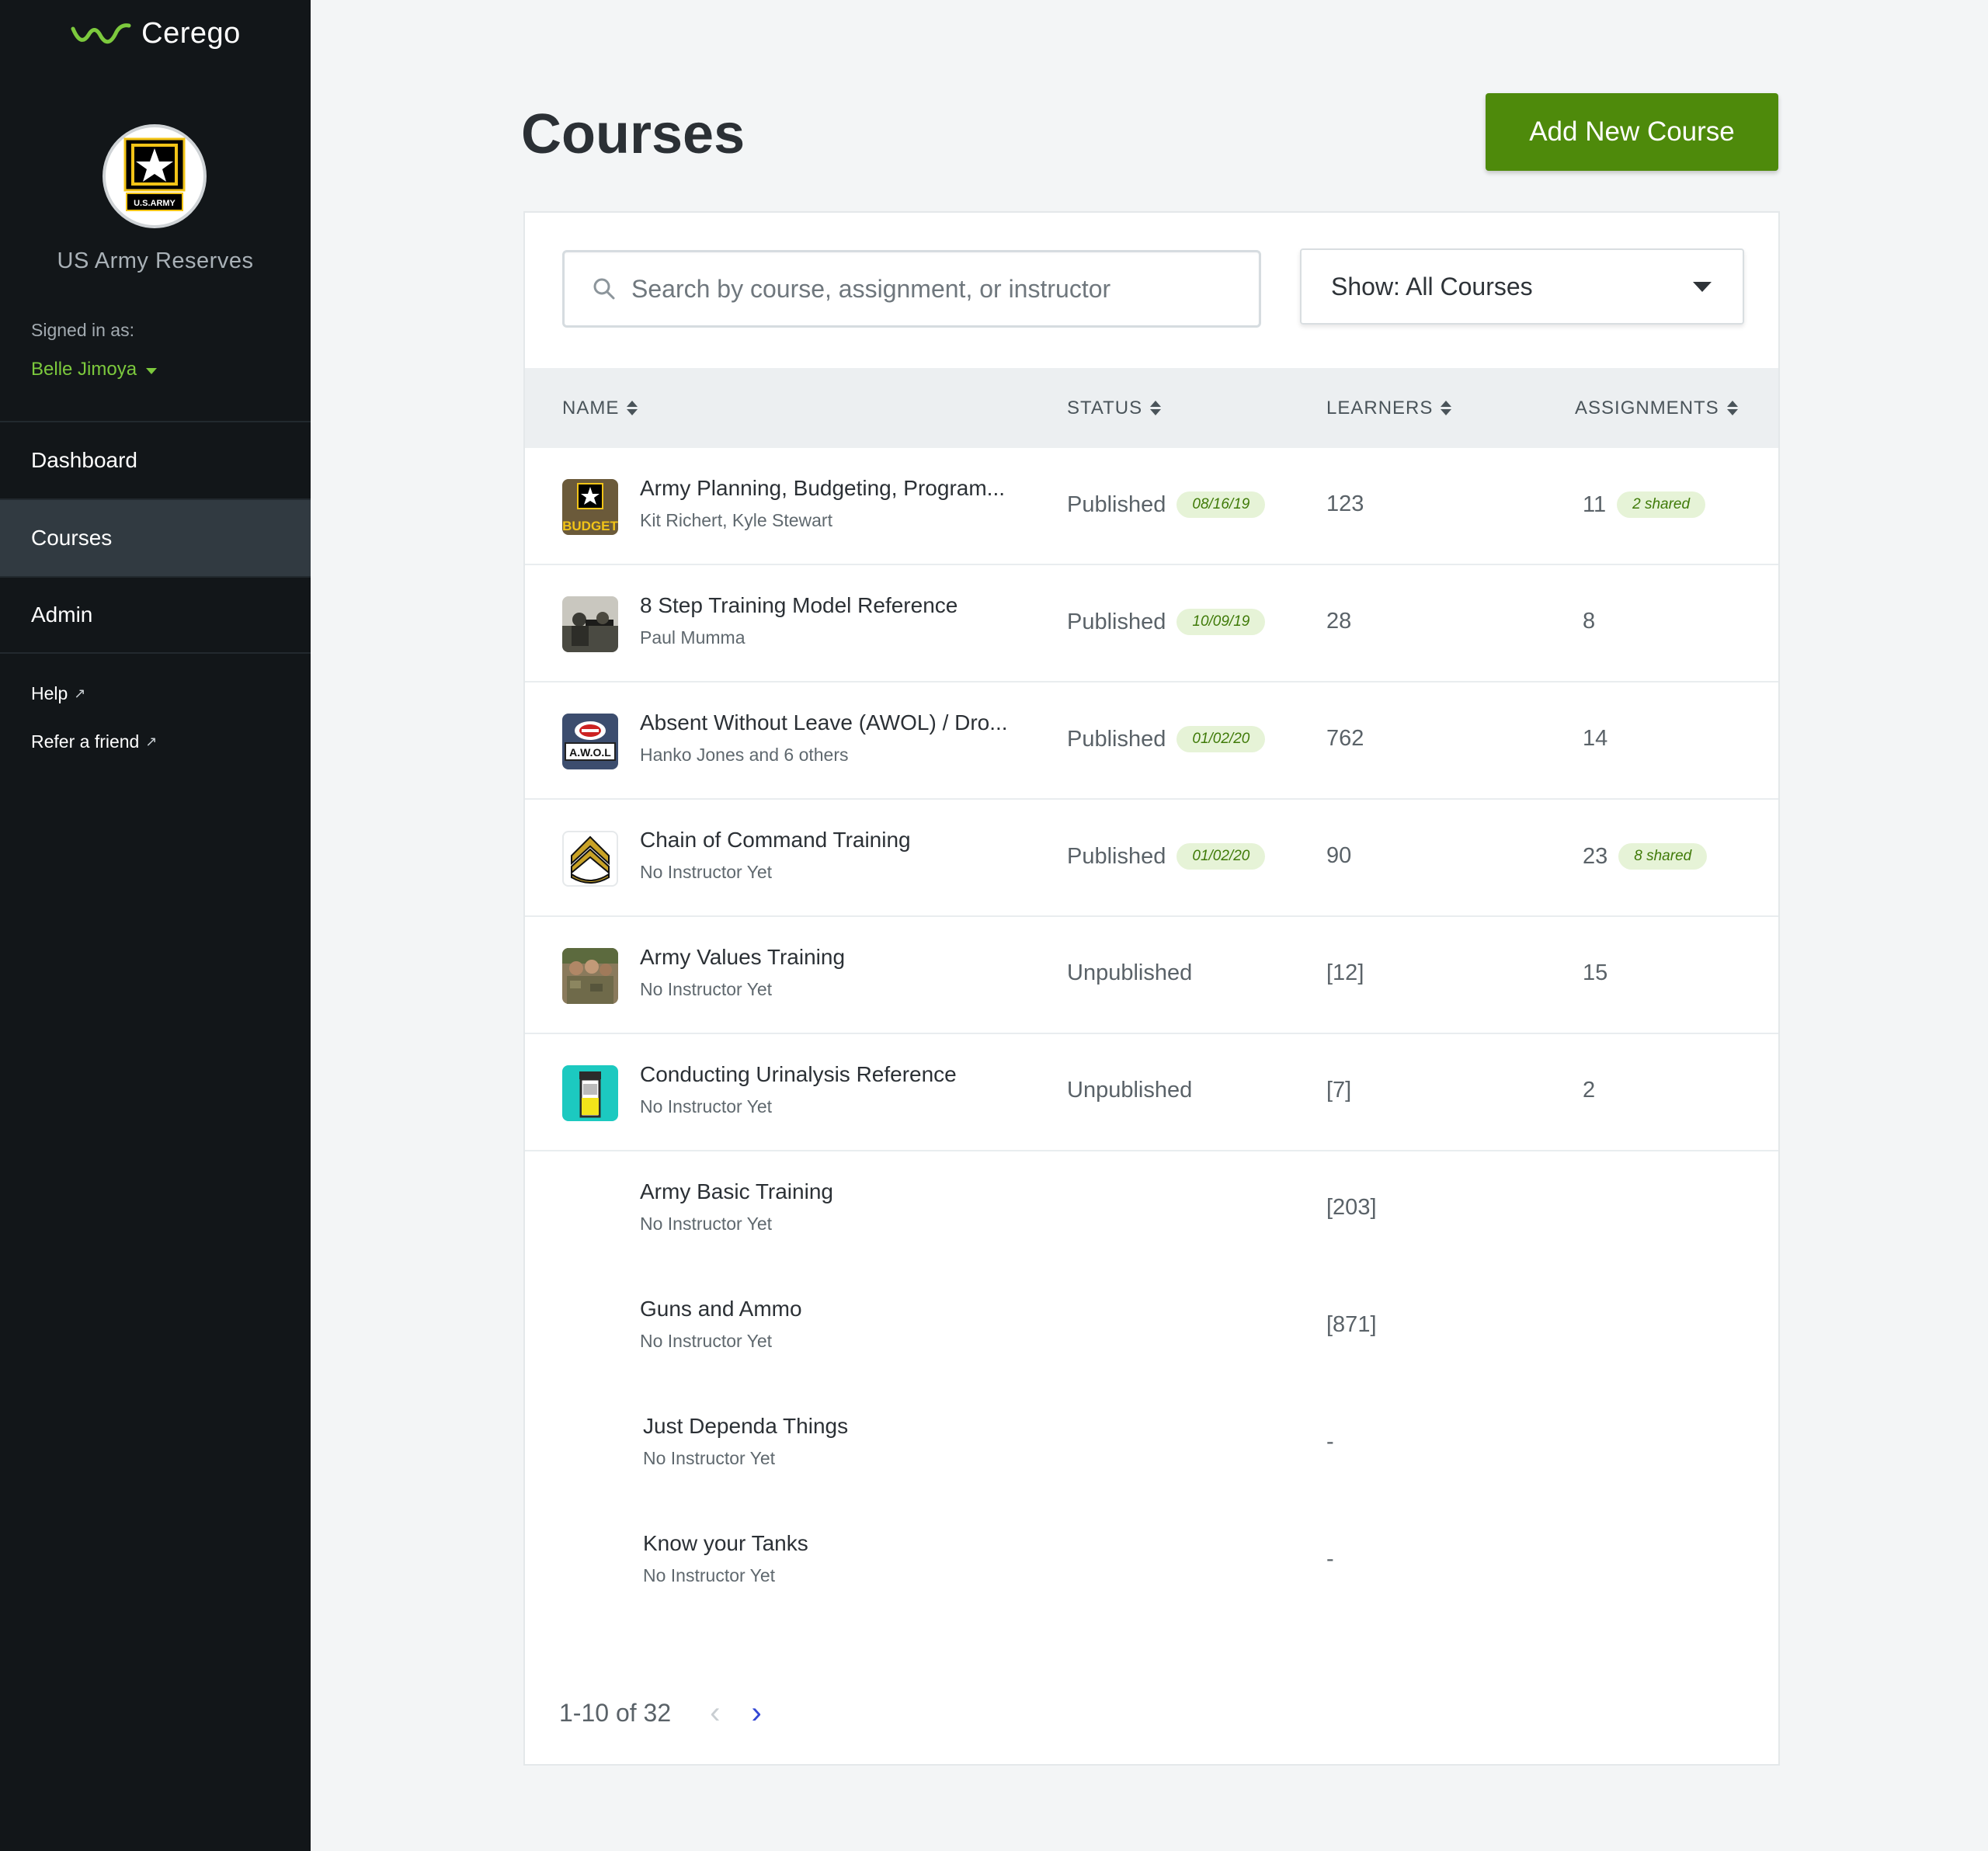 The width and height of the screenshot is (1988, 1851). I want to click on assignment-number: 8, so click(1589, 621).